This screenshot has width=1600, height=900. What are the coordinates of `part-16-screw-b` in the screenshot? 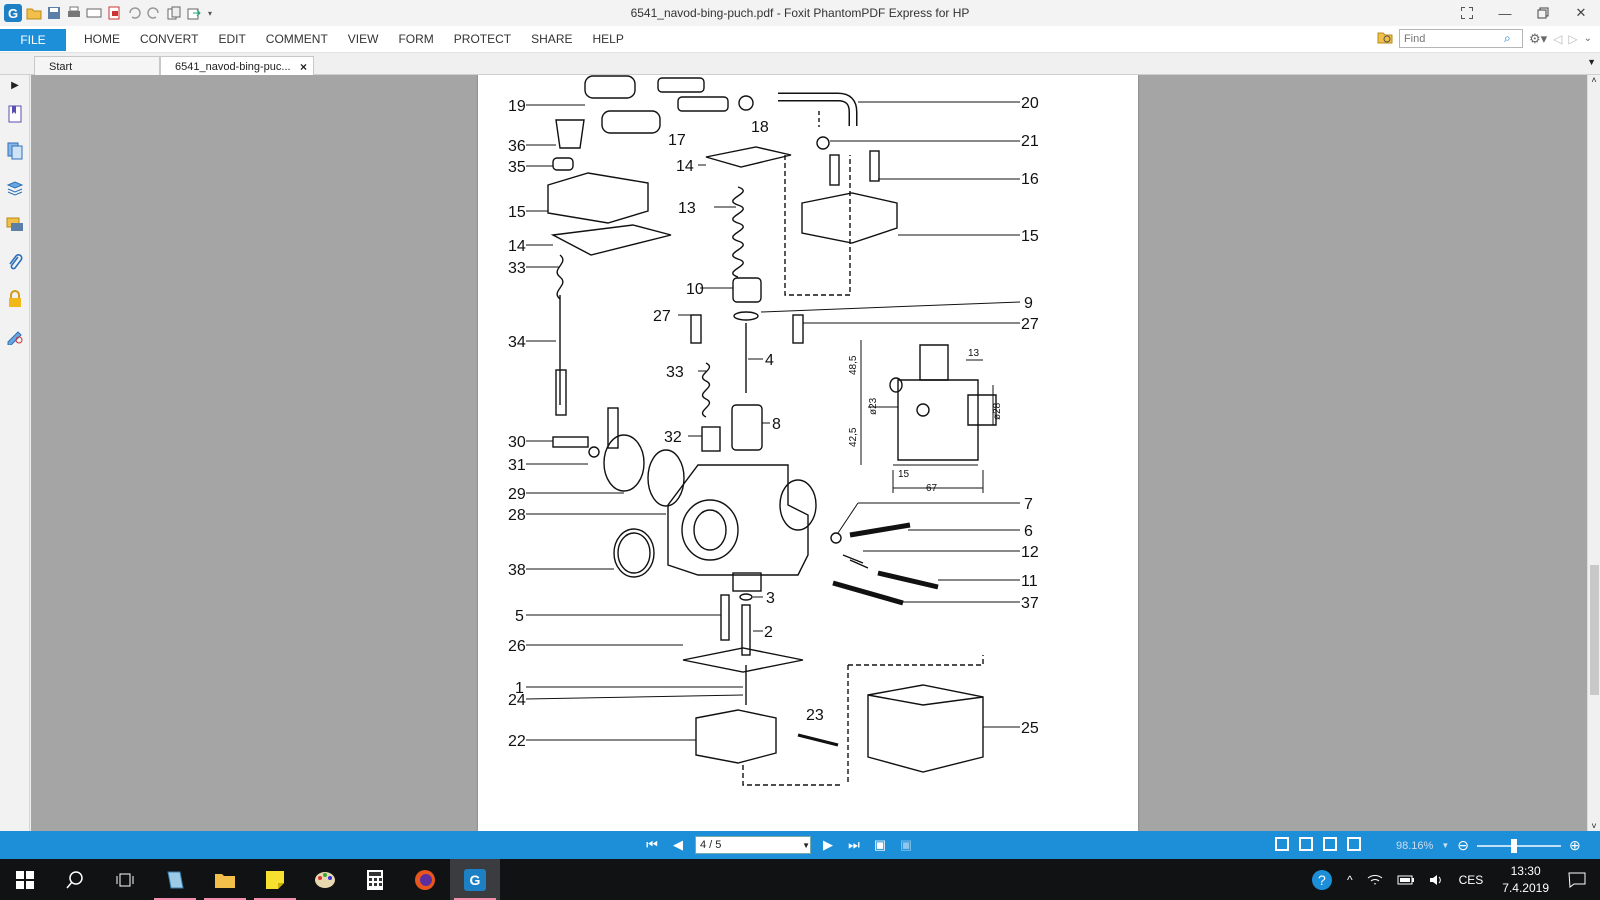 It's located at (874, 166).